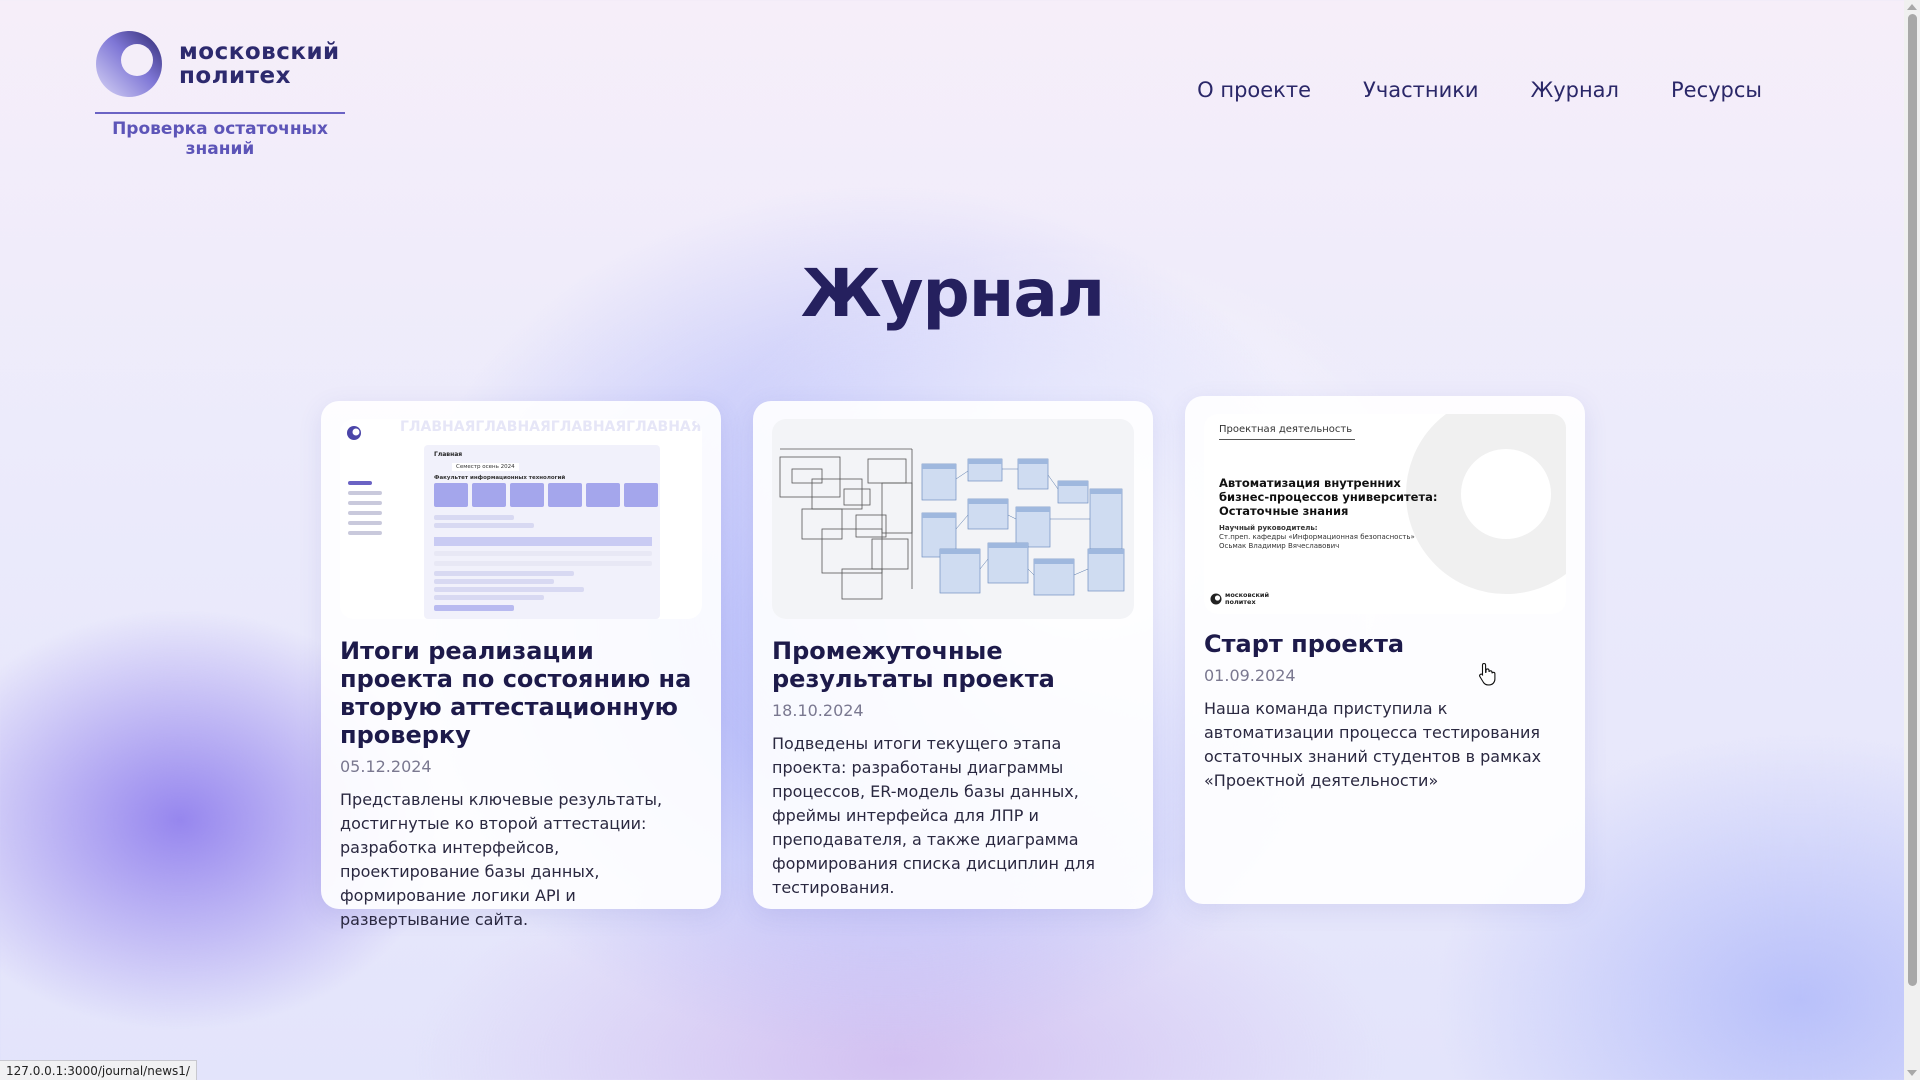  I want to click on thumb-faculty: Факультет информационных технологий, so click(500, 478).